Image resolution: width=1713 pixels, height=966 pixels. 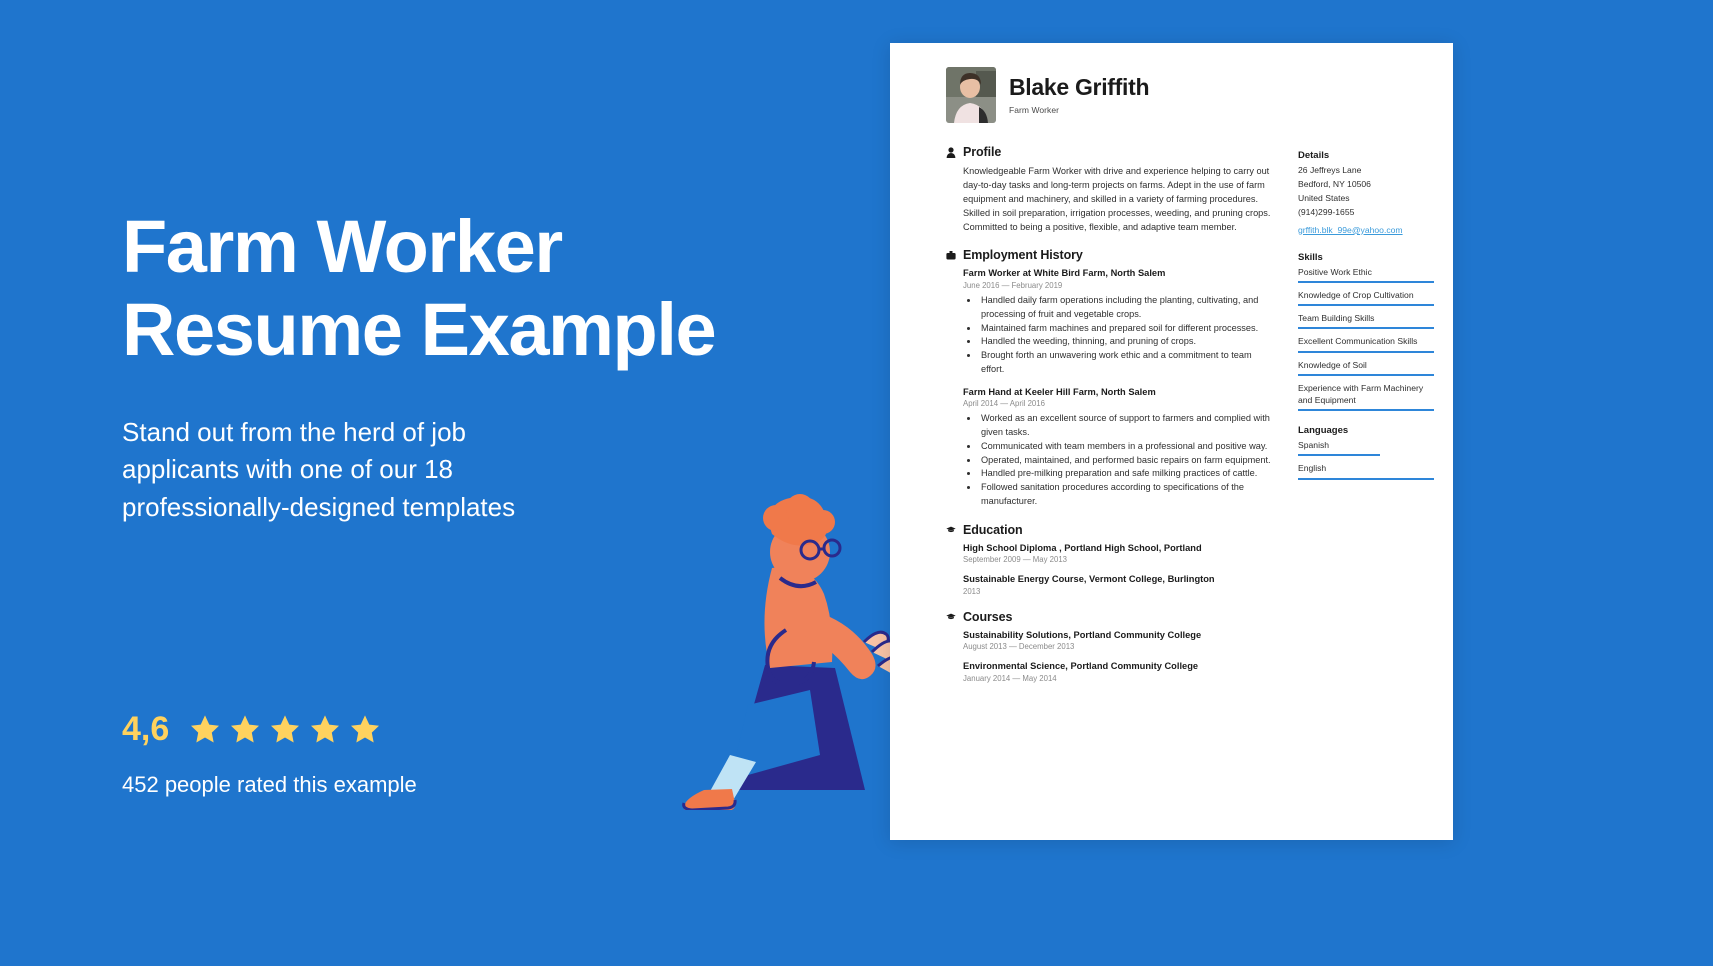 What do you see at coordinates (269, 755) in the screenshot?
I see `rating-block: 4,6 452 people rated this example` at bounding box center [269, 755].